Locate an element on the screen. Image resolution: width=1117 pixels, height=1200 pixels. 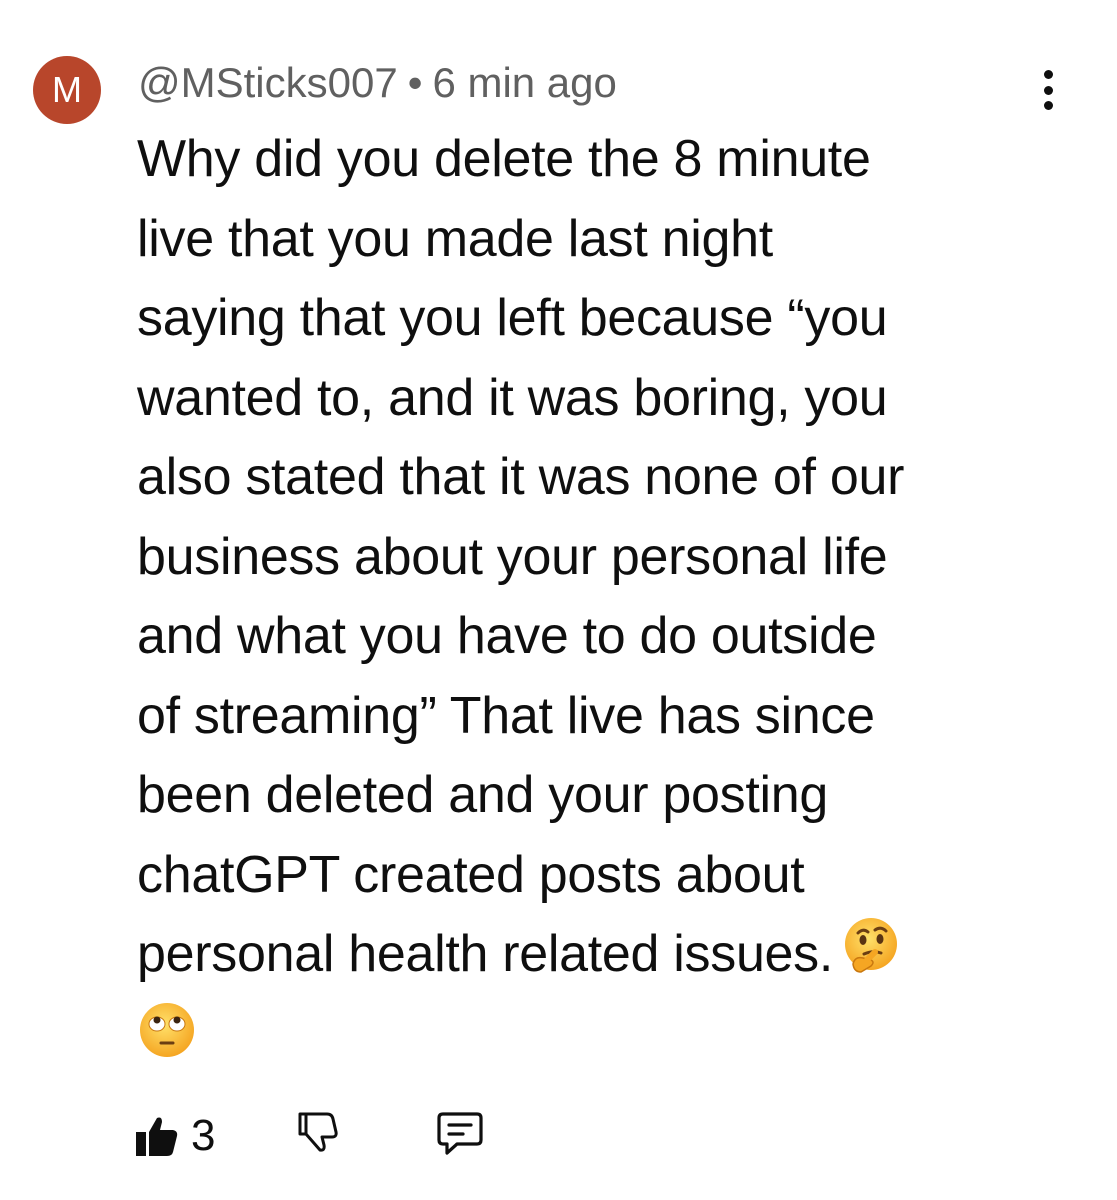
comment-line: business about your personal life is located at coordinates (512, 556).